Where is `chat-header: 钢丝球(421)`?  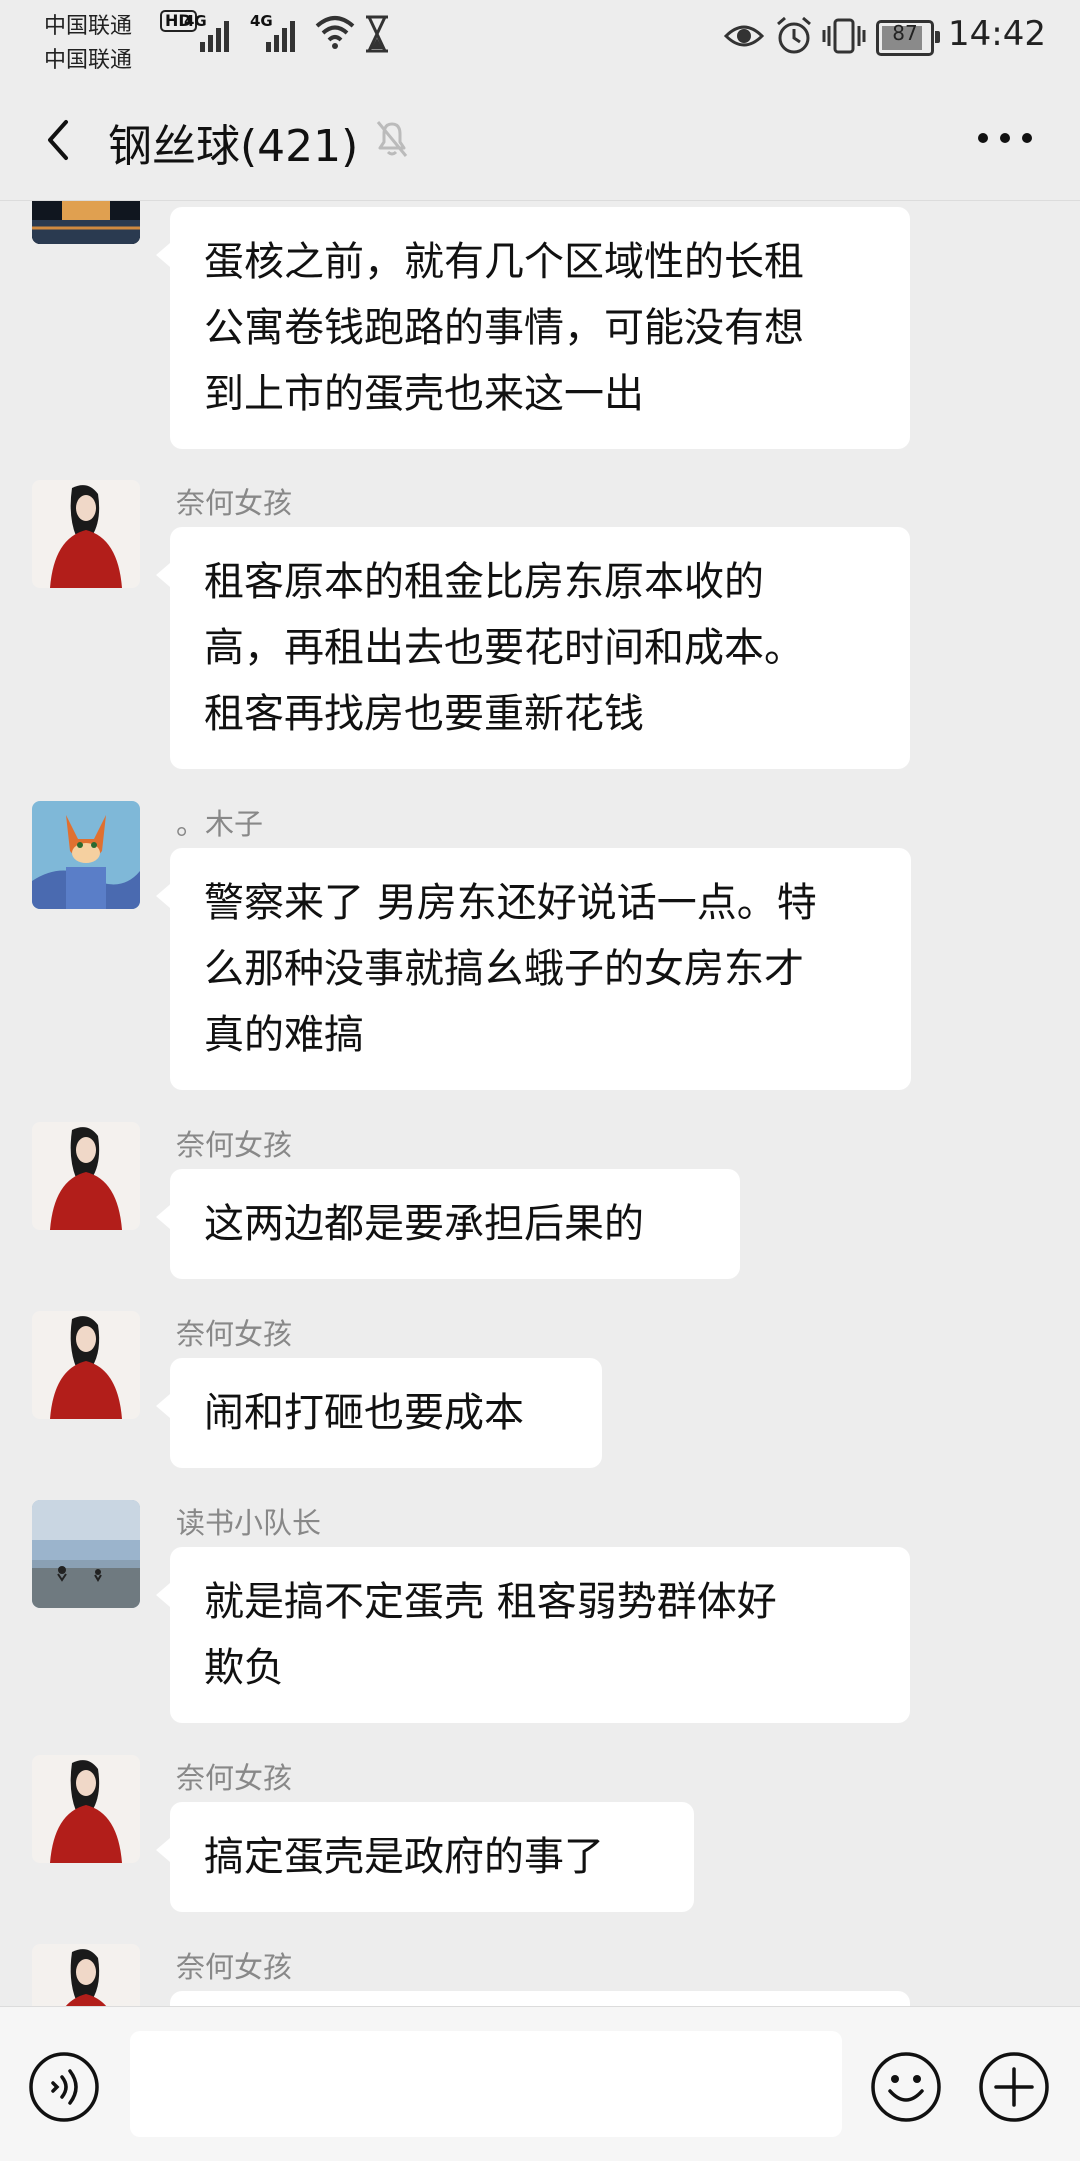 chat-header: 钢丝球(421) is located at coordinates (540, 140).